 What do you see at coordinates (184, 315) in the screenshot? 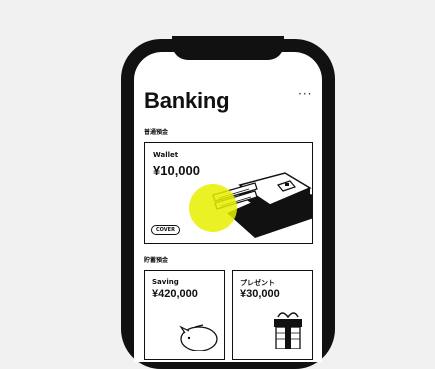
I see `saving-card: Saving ¥420,000` at bounding box center [184, 315].